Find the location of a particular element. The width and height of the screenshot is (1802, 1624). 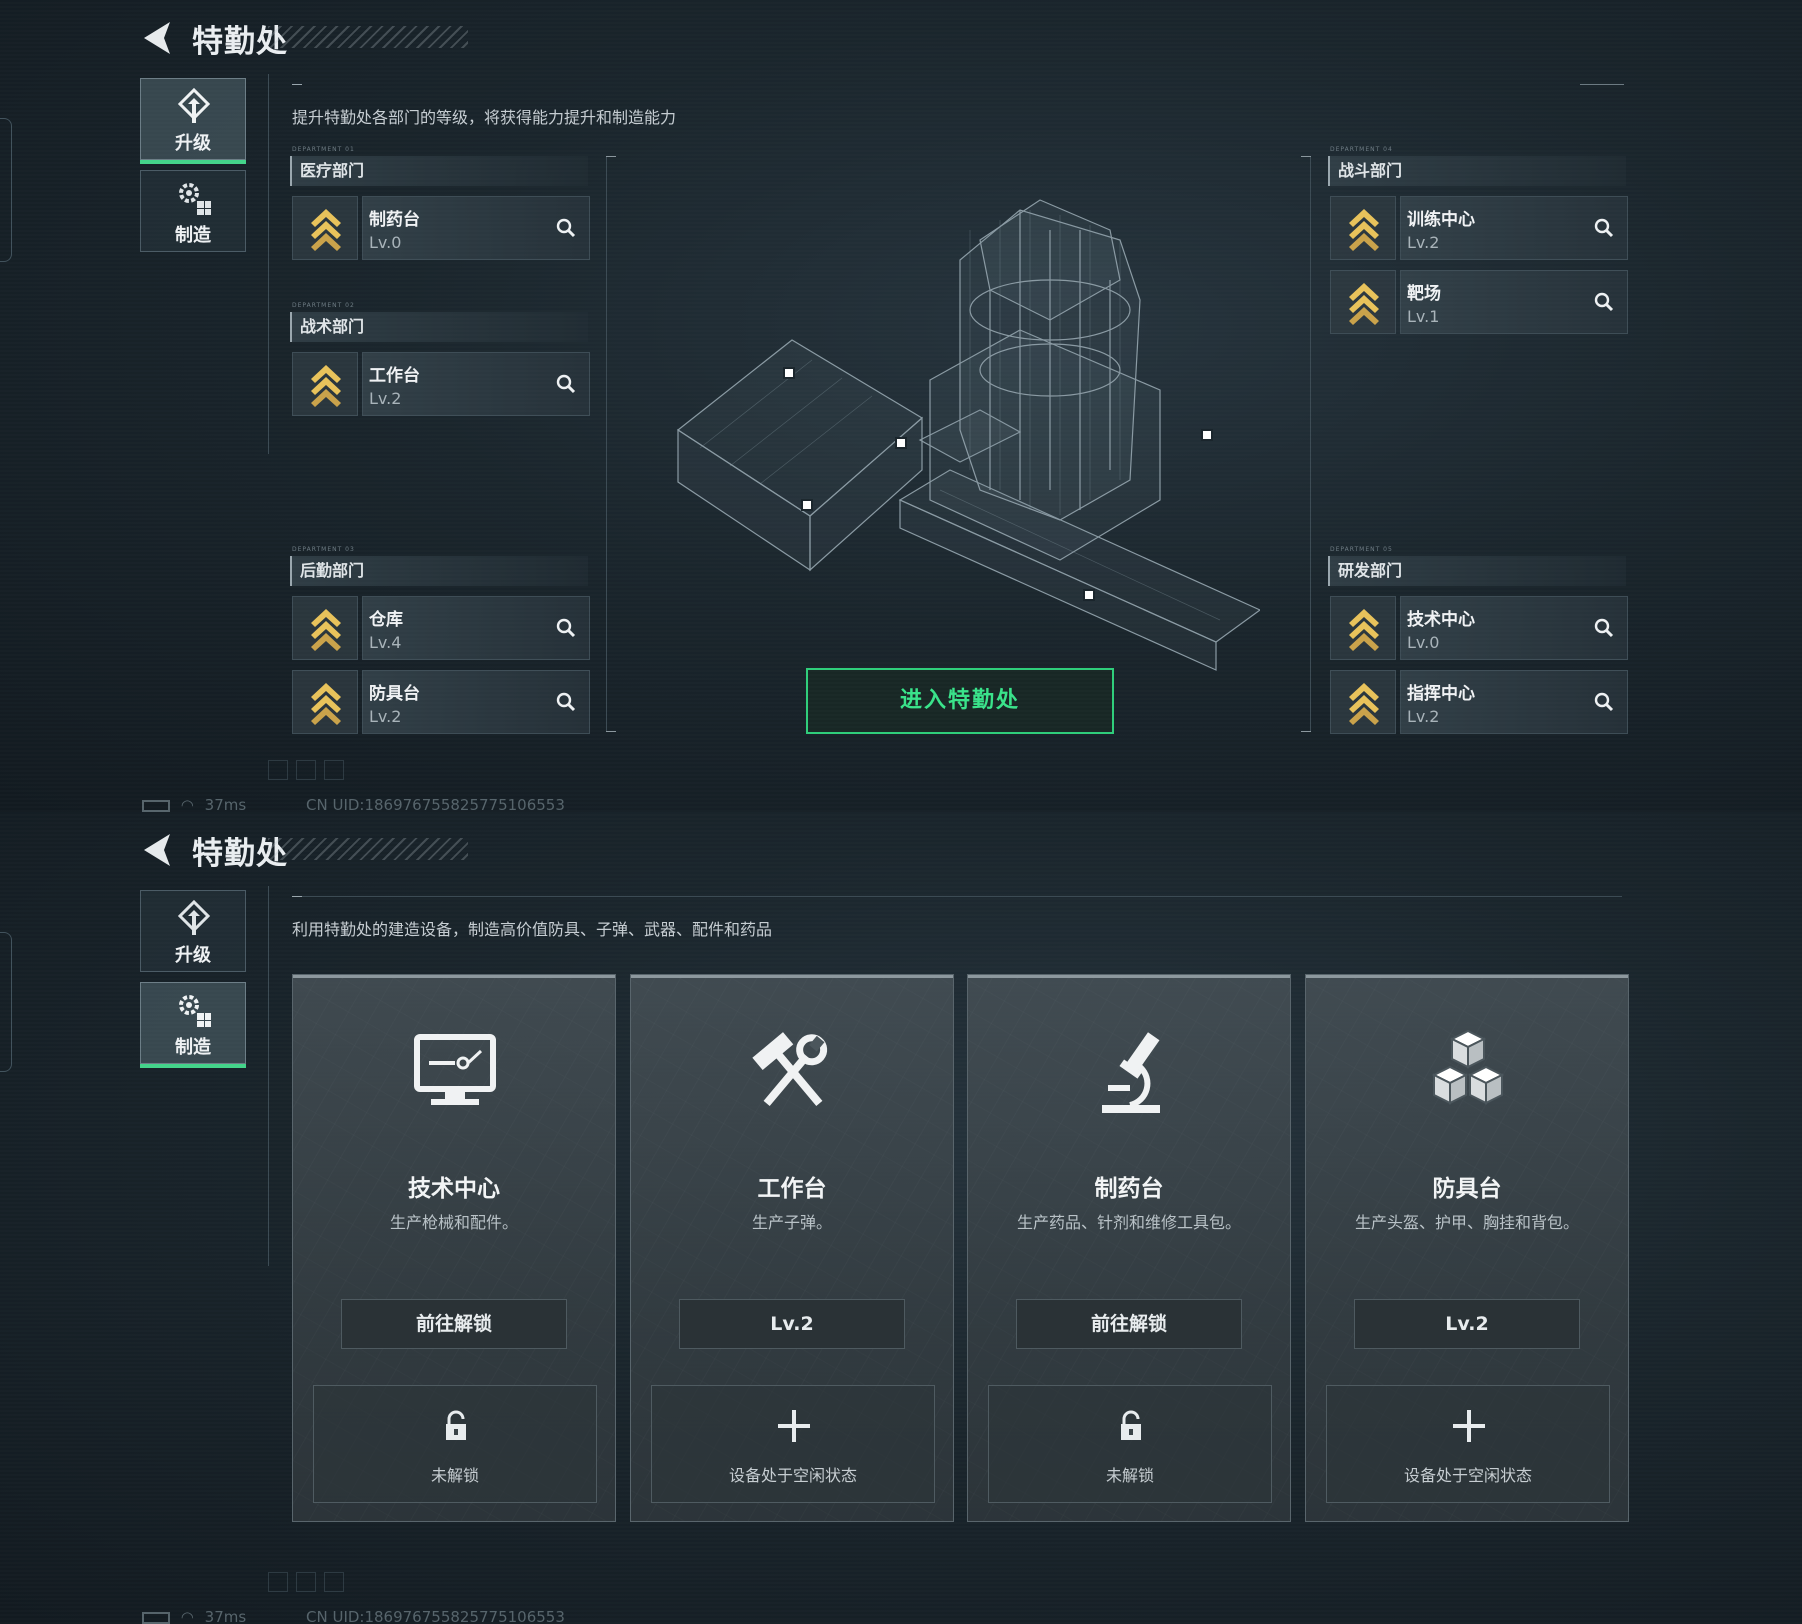

dept-item-name: 仓库 is located at coordinates (386, 620).